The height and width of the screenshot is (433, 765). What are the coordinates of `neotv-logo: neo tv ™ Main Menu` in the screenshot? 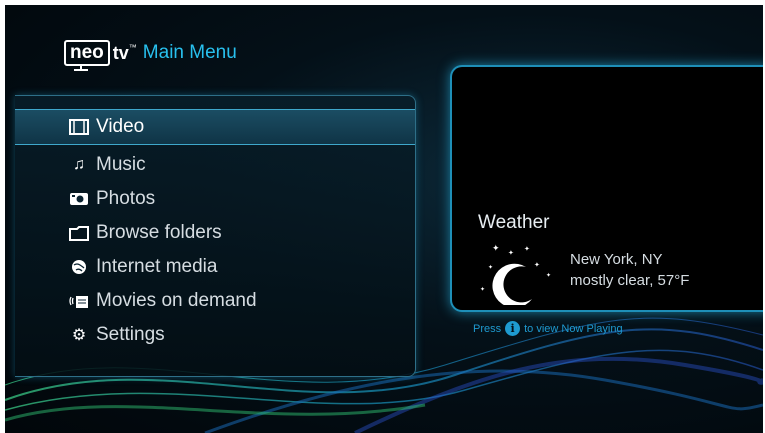 It's located at (150, 55).